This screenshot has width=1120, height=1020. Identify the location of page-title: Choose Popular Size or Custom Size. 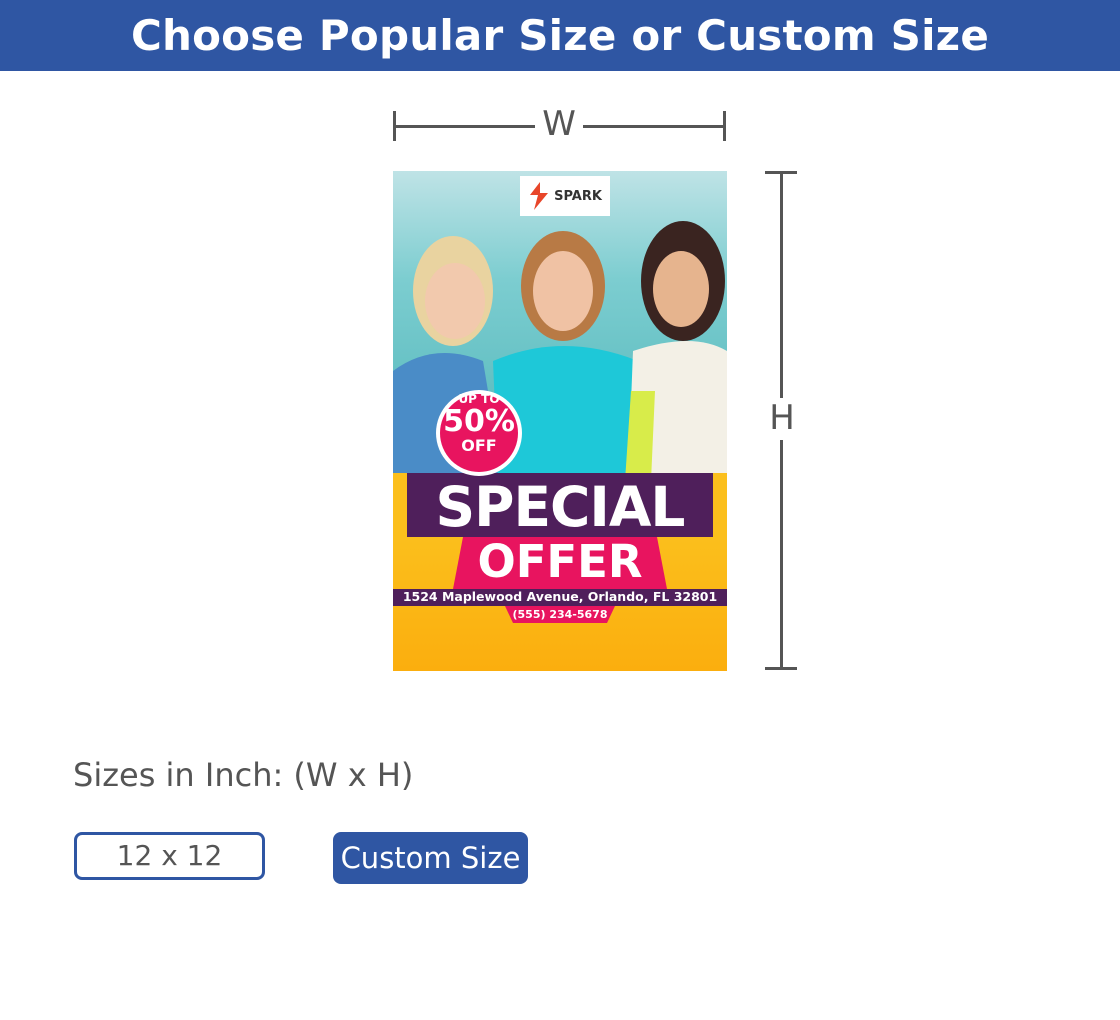
(560, 35).